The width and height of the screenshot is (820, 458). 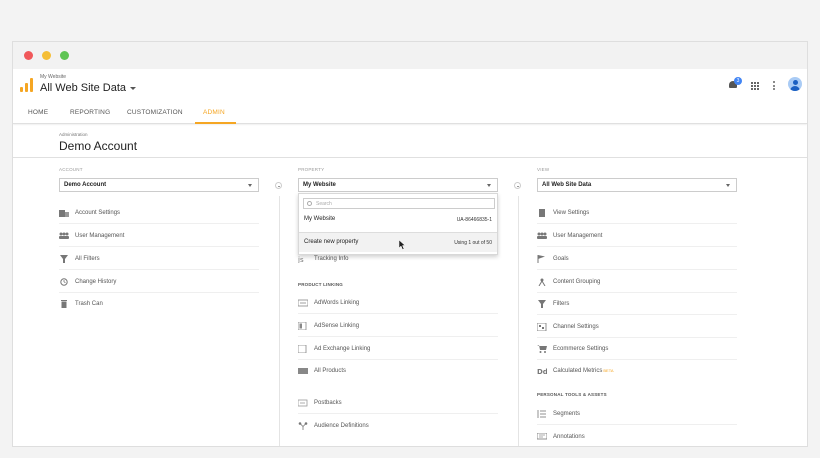 I want to click on menu-label: Channel Settings, so click(x=576, y=327).